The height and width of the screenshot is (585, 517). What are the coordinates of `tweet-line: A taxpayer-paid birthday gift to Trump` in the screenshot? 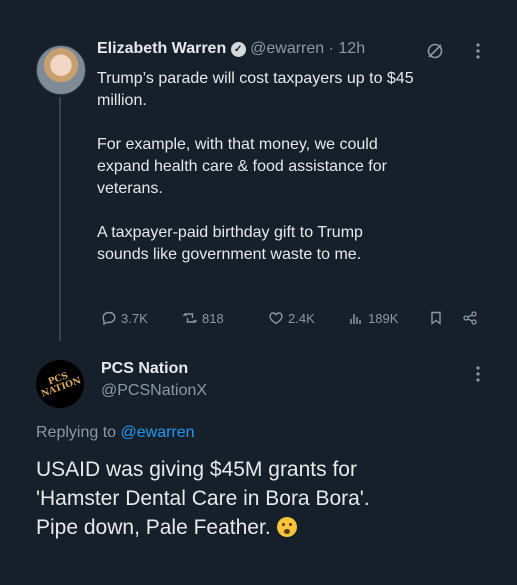 It's located at (230, 232).